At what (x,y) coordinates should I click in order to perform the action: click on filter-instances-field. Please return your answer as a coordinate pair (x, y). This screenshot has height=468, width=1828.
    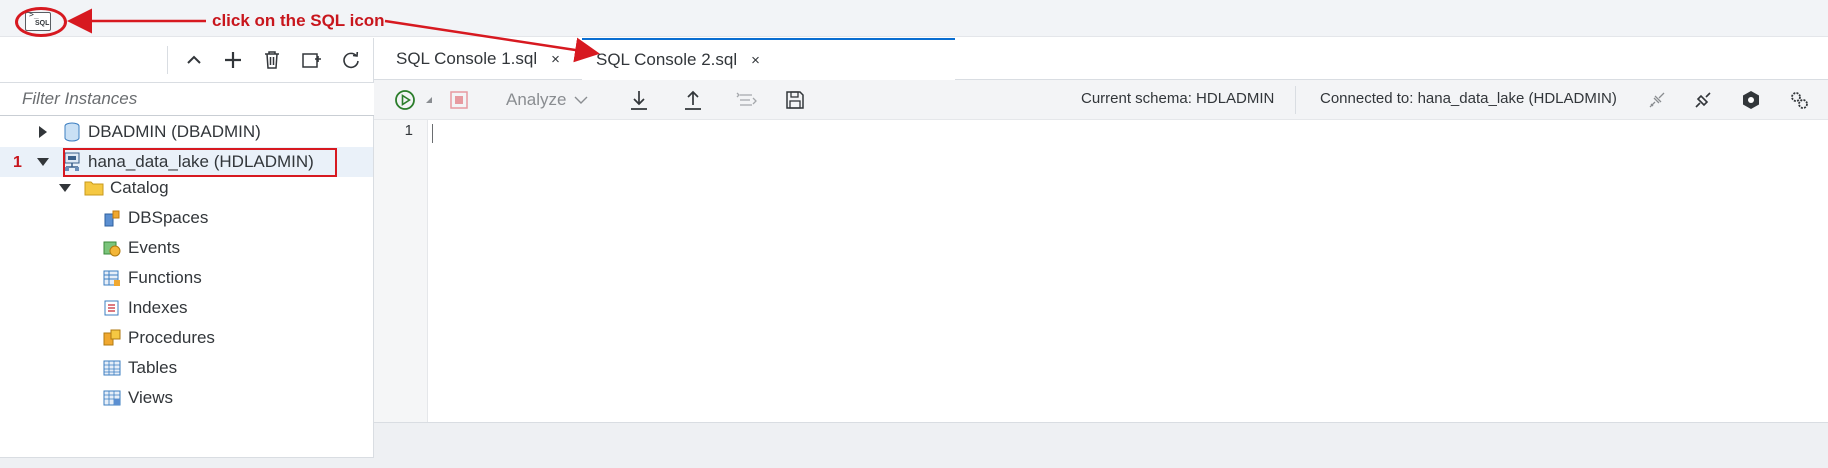
    Looking at the image, I should click on (187, 99).